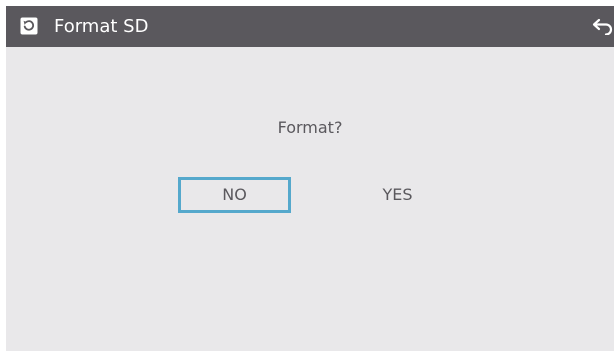  I want to click on format-prompt: Format?, so click(310, 127).